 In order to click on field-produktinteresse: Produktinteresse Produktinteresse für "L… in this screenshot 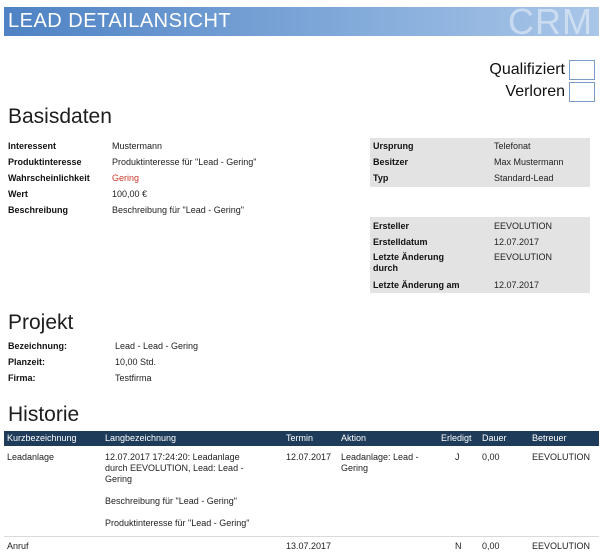, I will do `click(132, 162)`.